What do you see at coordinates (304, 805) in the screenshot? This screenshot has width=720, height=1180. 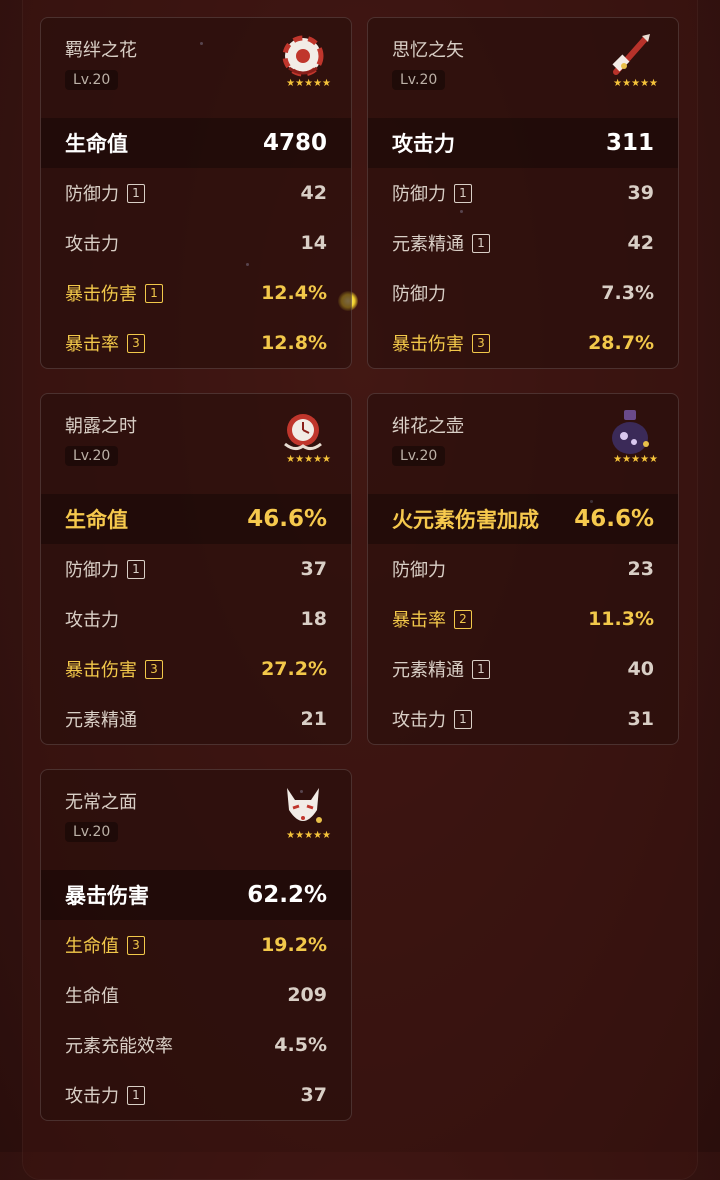 I see `mask-icon` at bounding box center [304, 805].